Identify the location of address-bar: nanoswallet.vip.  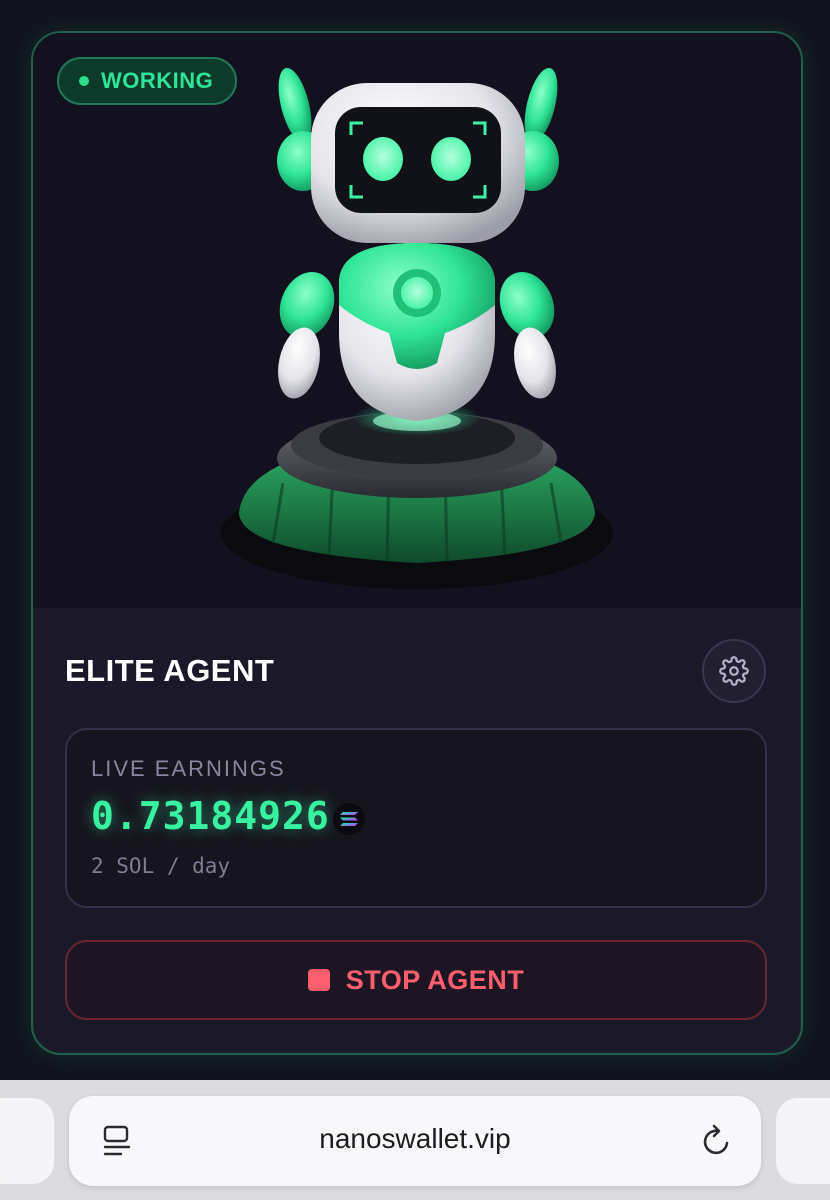
(415, 1141).